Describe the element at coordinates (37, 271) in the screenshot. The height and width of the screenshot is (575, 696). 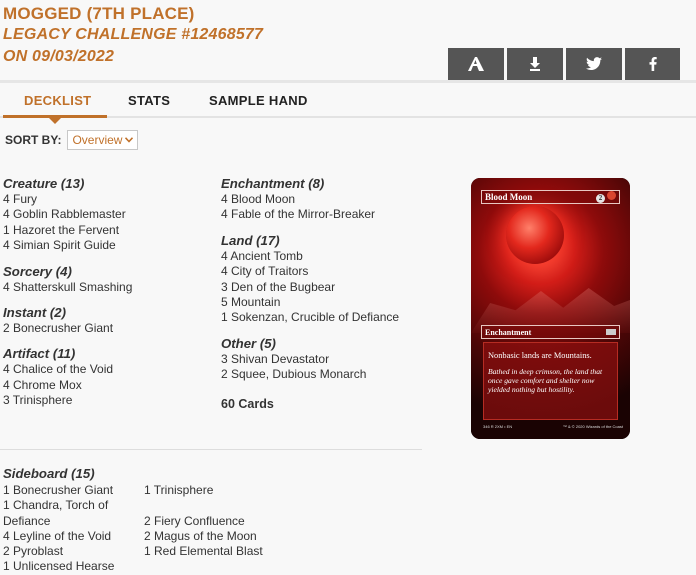
I see `section-title: Sorcery (4)` at that location.